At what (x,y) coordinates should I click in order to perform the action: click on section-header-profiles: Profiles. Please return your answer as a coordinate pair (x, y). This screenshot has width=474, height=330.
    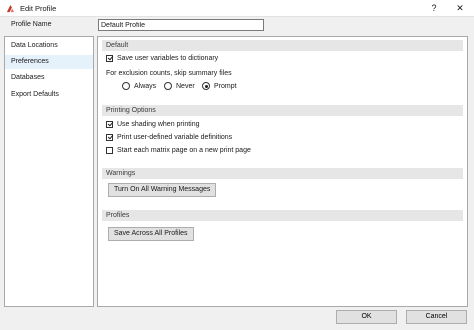
    Looking at the image, I should click on (282, 215).